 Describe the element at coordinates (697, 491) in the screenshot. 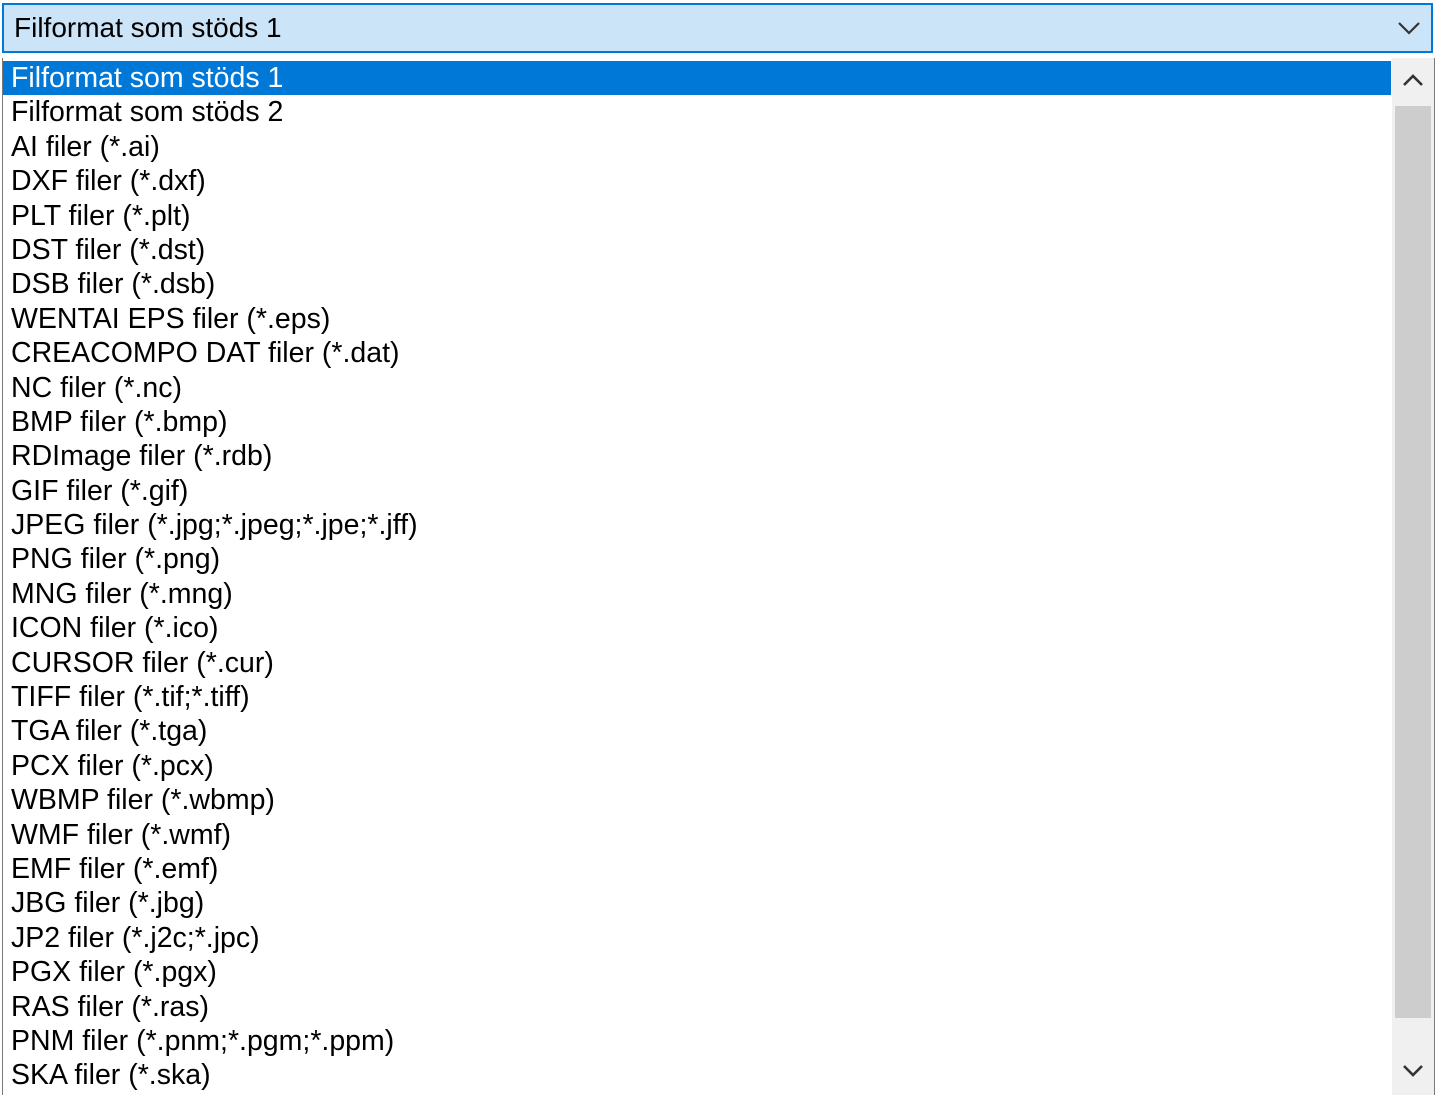

I see `list-item: GIF filer (*.gif)` at that location.